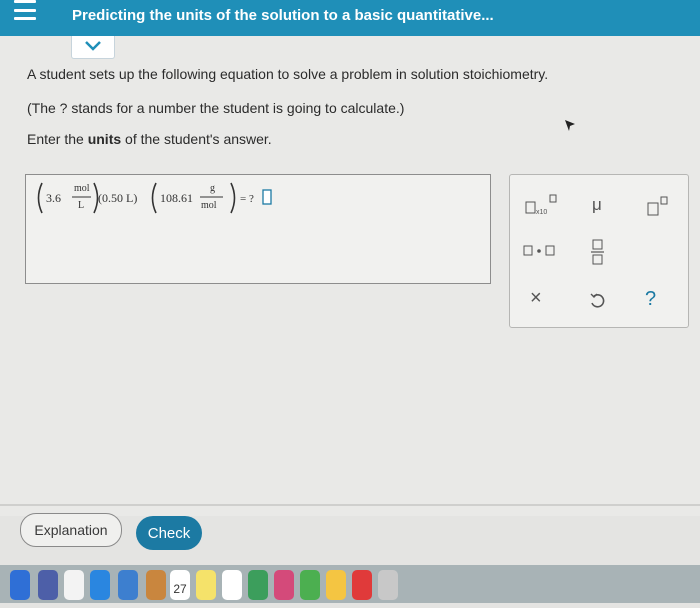  Describe the element at coordinates (350, 584) in the screenshot. I see `dock: 27` at that location.